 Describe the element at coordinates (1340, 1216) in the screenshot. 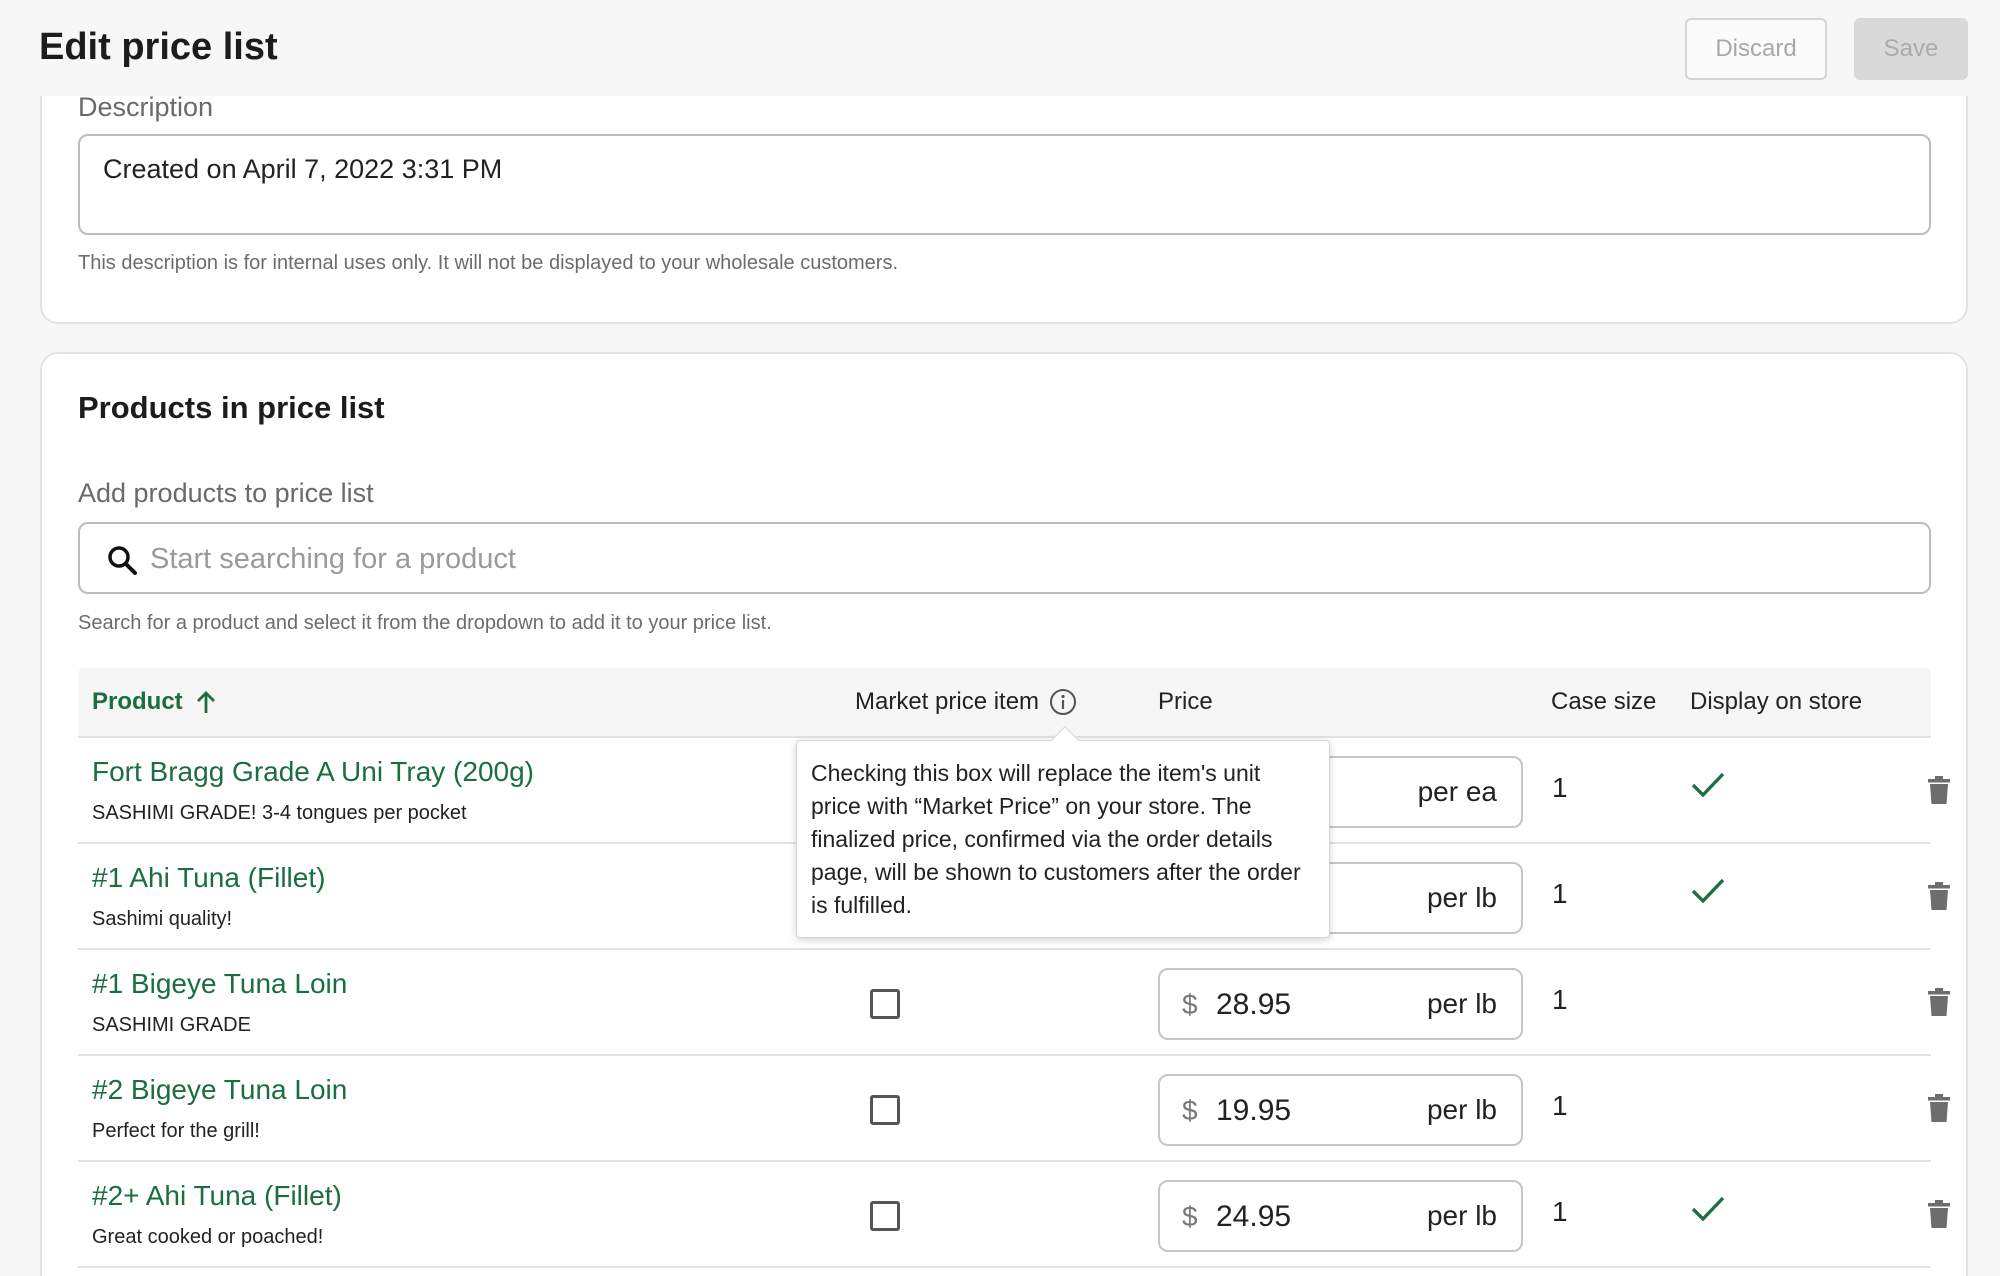

I see `price-input: $ 24.95 per lb` at that location.